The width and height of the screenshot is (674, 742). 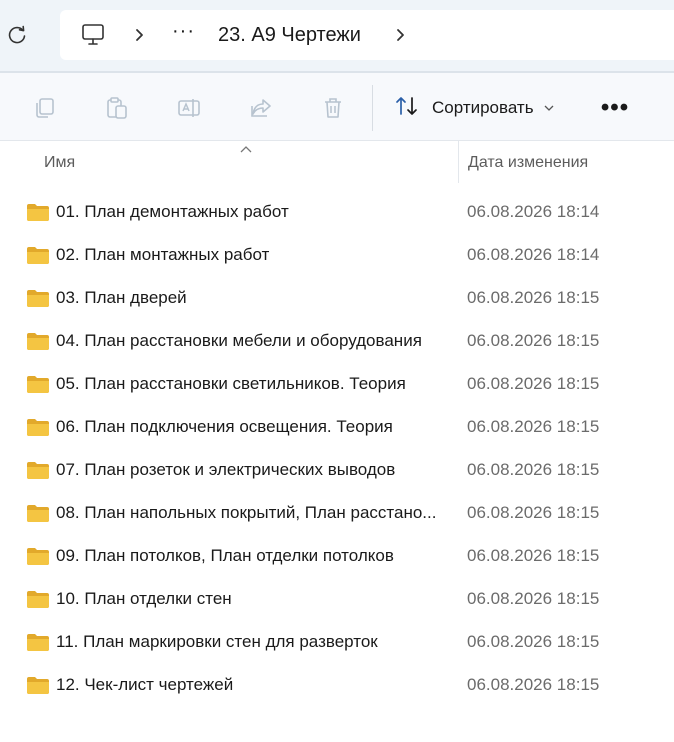 What do you see at coordinates (183, 31) in the screenshot?
I see `breadcrumb-overflow: ···` at bounding box center [183, 31].